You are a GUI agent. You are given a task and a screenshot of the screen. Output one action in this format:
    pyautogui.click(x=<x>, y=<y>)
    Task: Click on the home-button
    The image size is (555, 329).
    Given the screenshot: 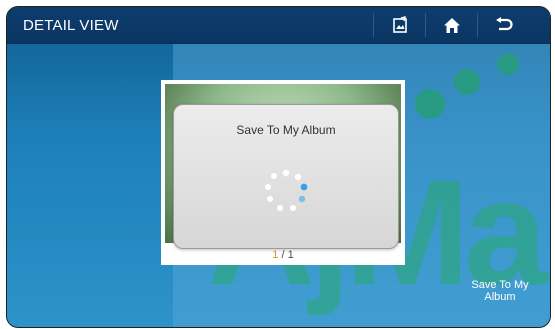 What is the action you would take?
    pyautogui.click(x=452, y=25)
    